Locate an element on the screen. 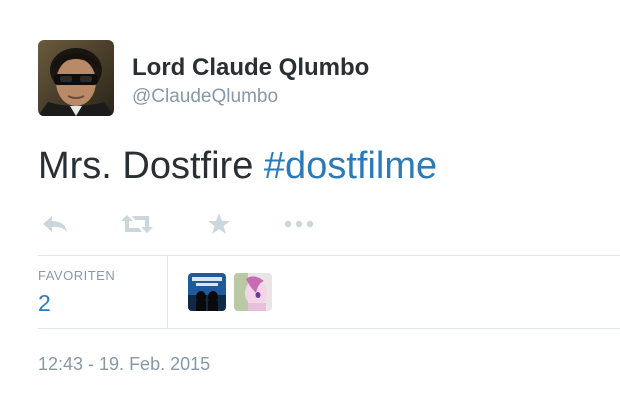 This screenshot has width=620, height=420. more-button is located at coordinates (299, 224).